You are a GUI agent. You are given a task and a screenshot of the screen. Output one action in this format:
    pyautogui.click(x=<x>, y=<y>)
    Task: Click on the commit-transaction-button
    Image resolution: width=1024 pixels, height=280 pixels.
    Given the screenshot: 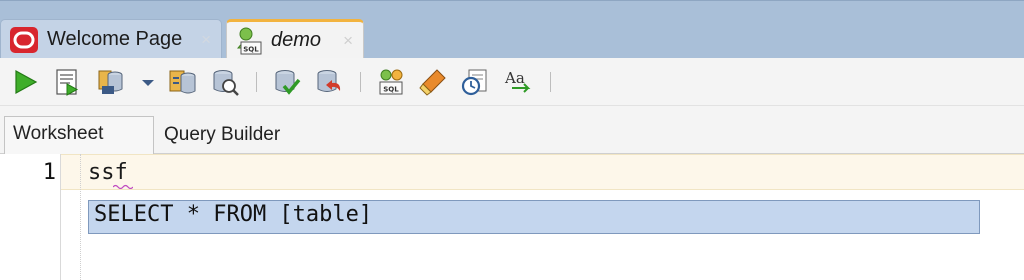 What is the action you would take?
    pyautogui.click(x=287, y=82)
    